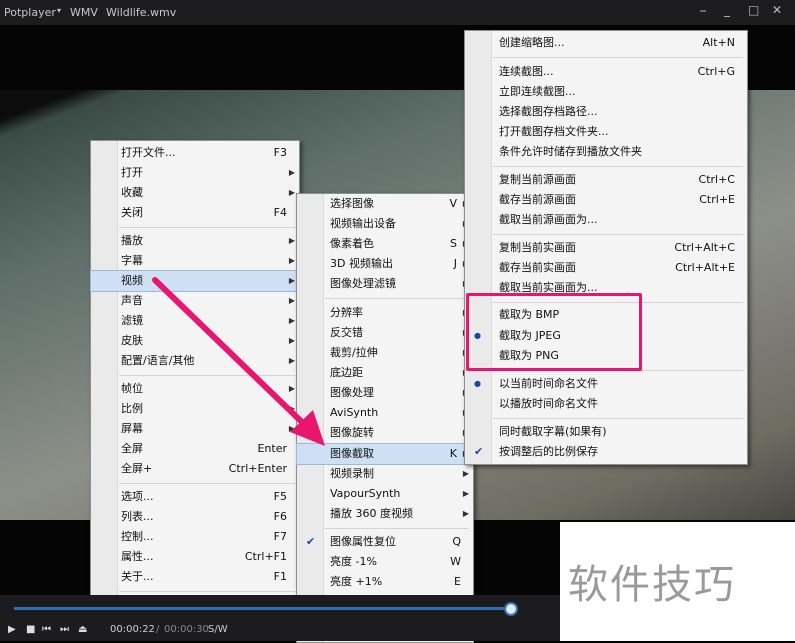 This screenshot has height=643, width=795. I want to click on play-icon: ▶, so click(12, 629).